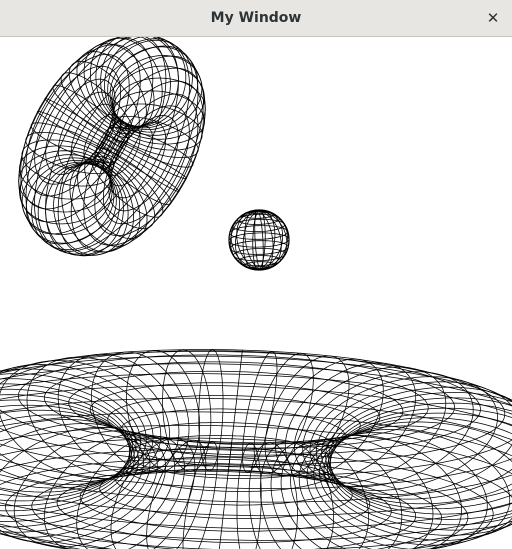 Image resolution: width=512 pixels, height=549 pixels. What do you see at coordinates (493, 18) in the screenshot?
I see `close-icon: ✕` at bounding box center [493, 18].